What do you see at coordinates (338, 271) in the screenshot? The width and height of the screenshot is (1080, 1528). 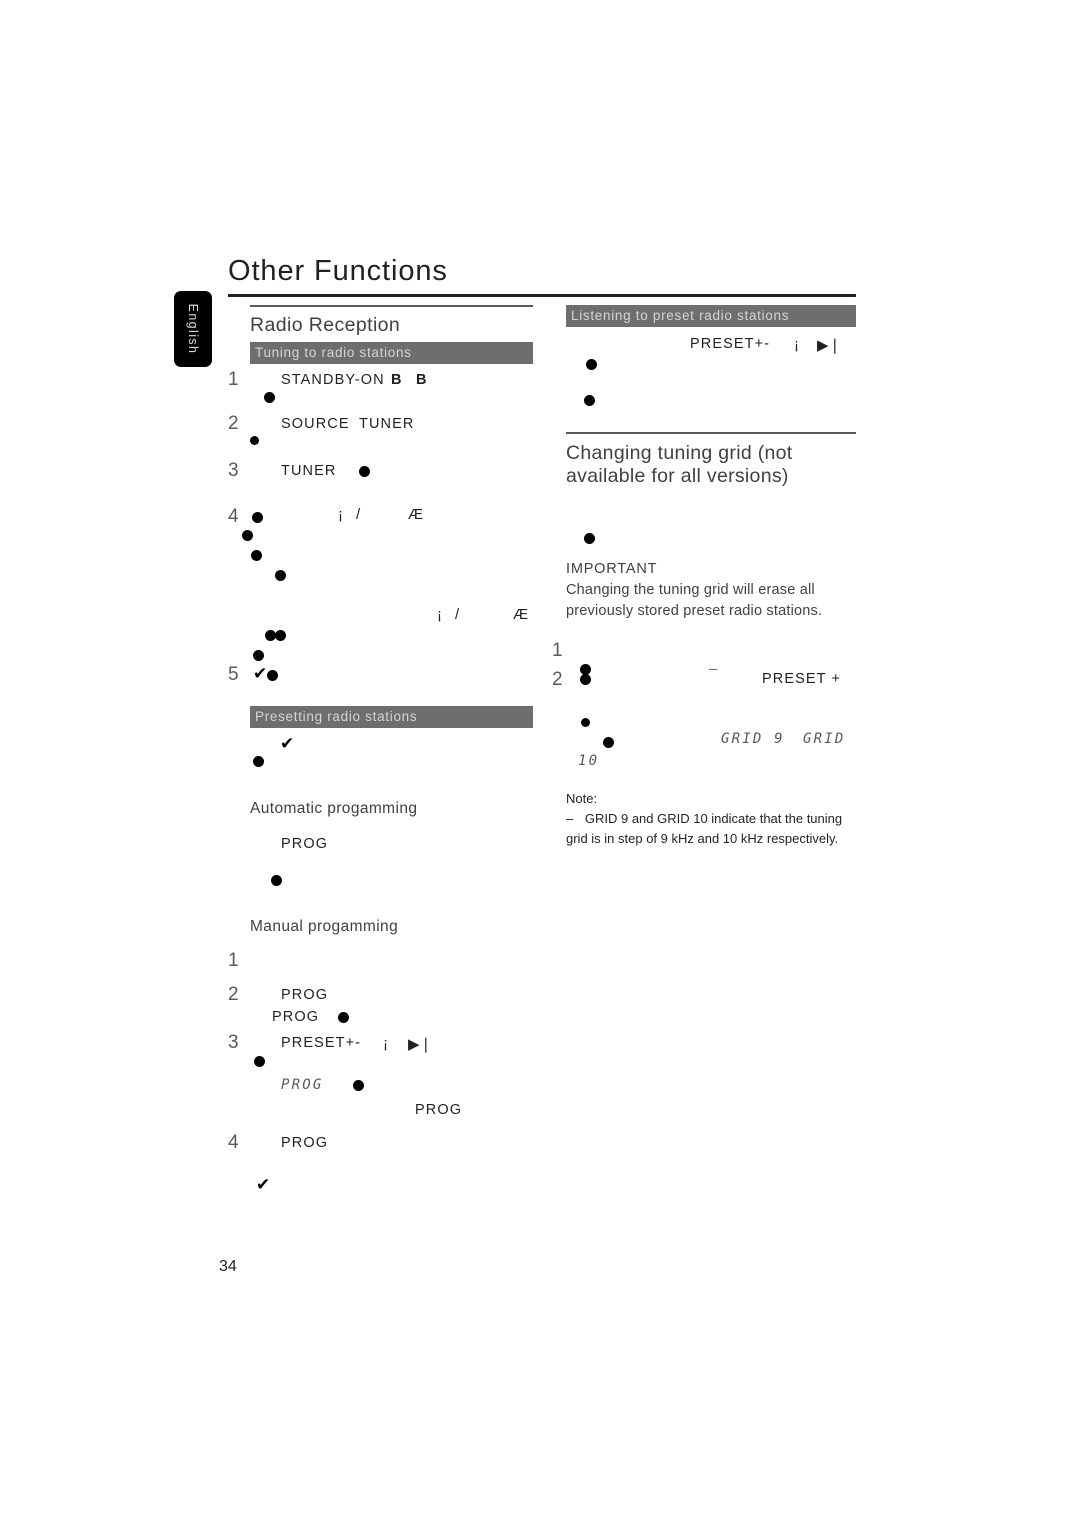 I see `page-title: Other Functions` at bounding box center [338, 271].